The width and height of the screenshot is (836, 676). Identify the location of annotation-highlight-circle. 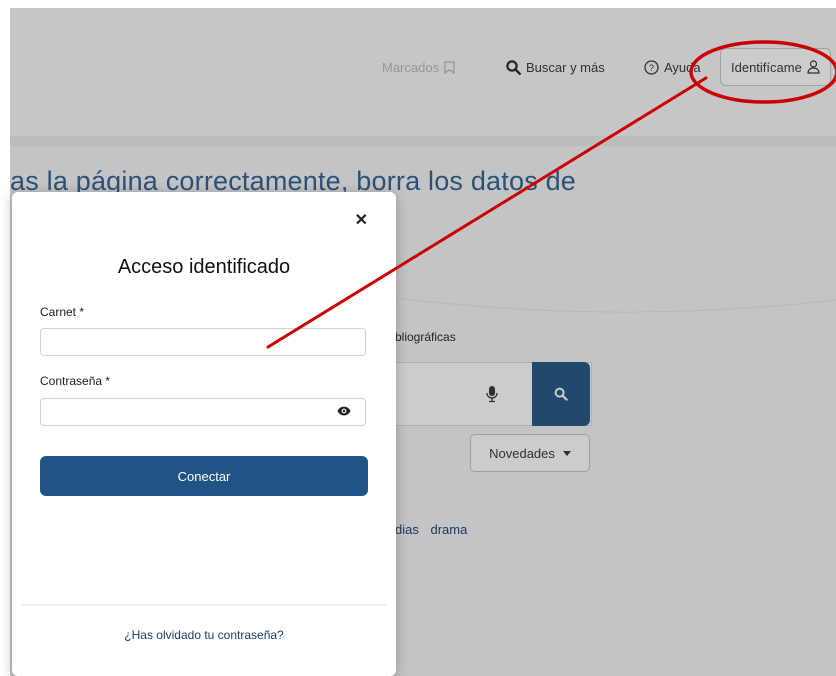
(762, 72).